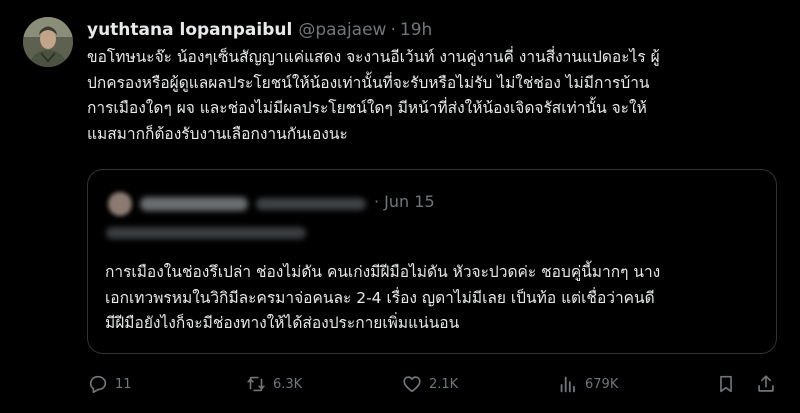 Image resolution: width=800 pixels, height=413 pixels. I want to click on quoted-author-avatar-blurred, so click(120, 204).